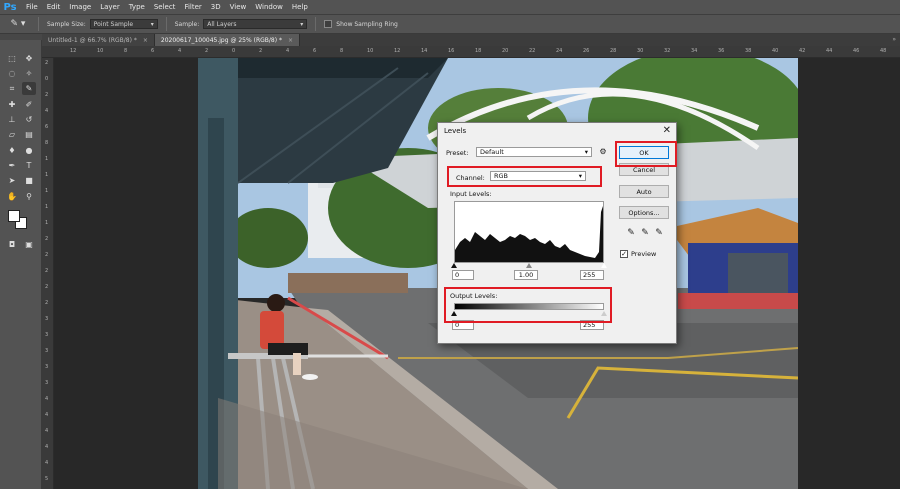  I want to click on menu-filter: Filter, so click(192, 7).